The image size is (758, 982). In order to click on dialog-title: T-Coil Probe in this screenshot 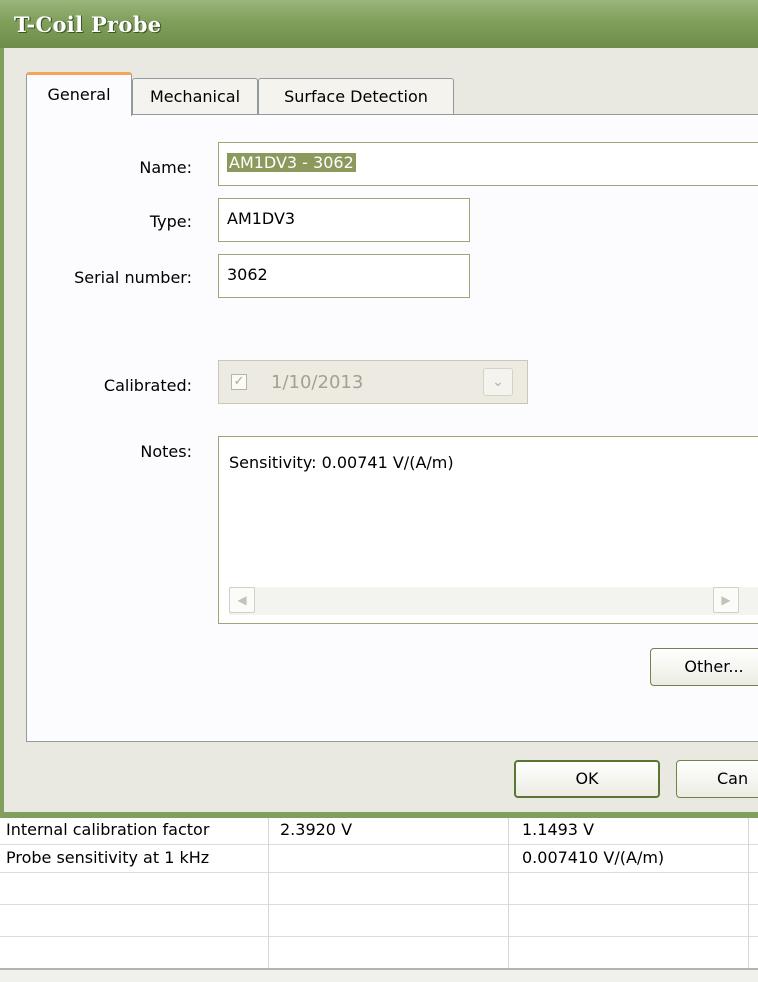, I will do `click(88, 24)`.